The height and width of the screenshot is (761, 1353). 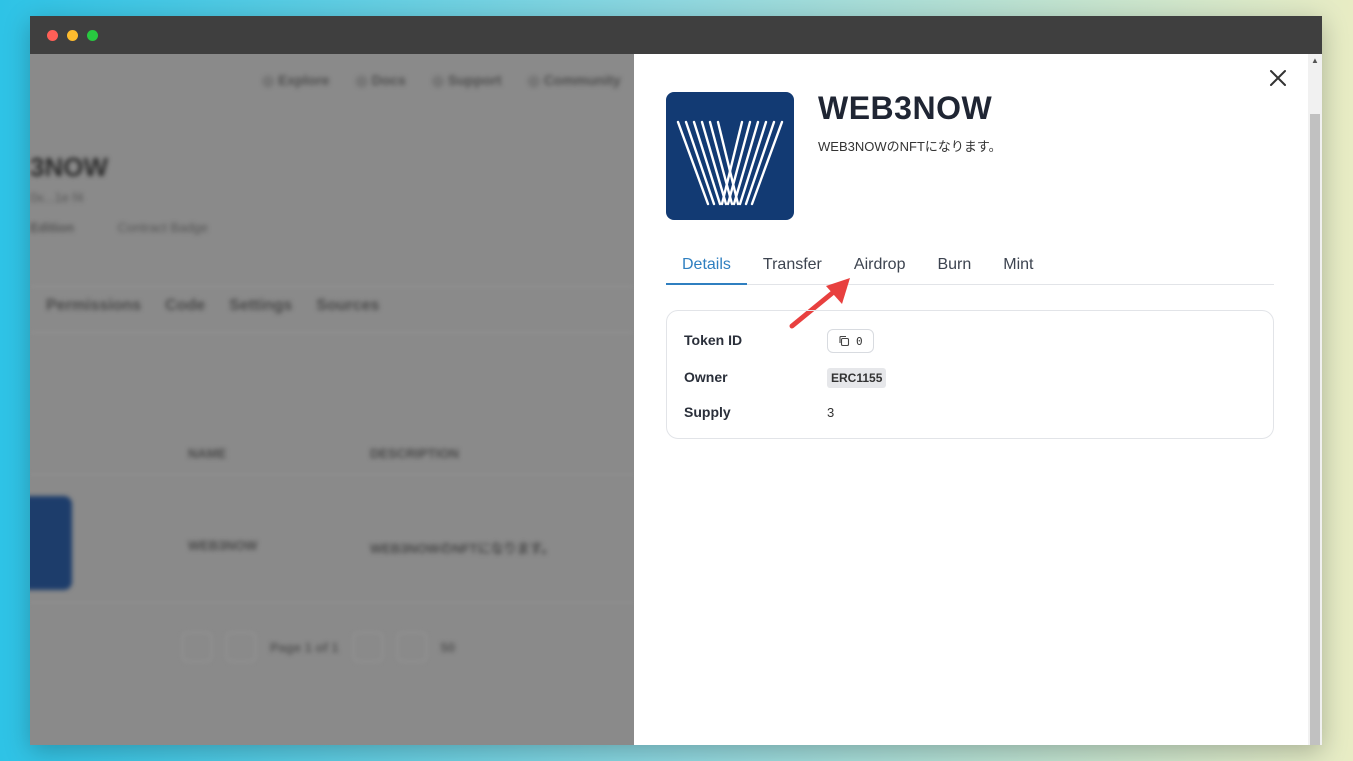 I want to click on scrollbar-thumb, so click(x=1315, y=429).